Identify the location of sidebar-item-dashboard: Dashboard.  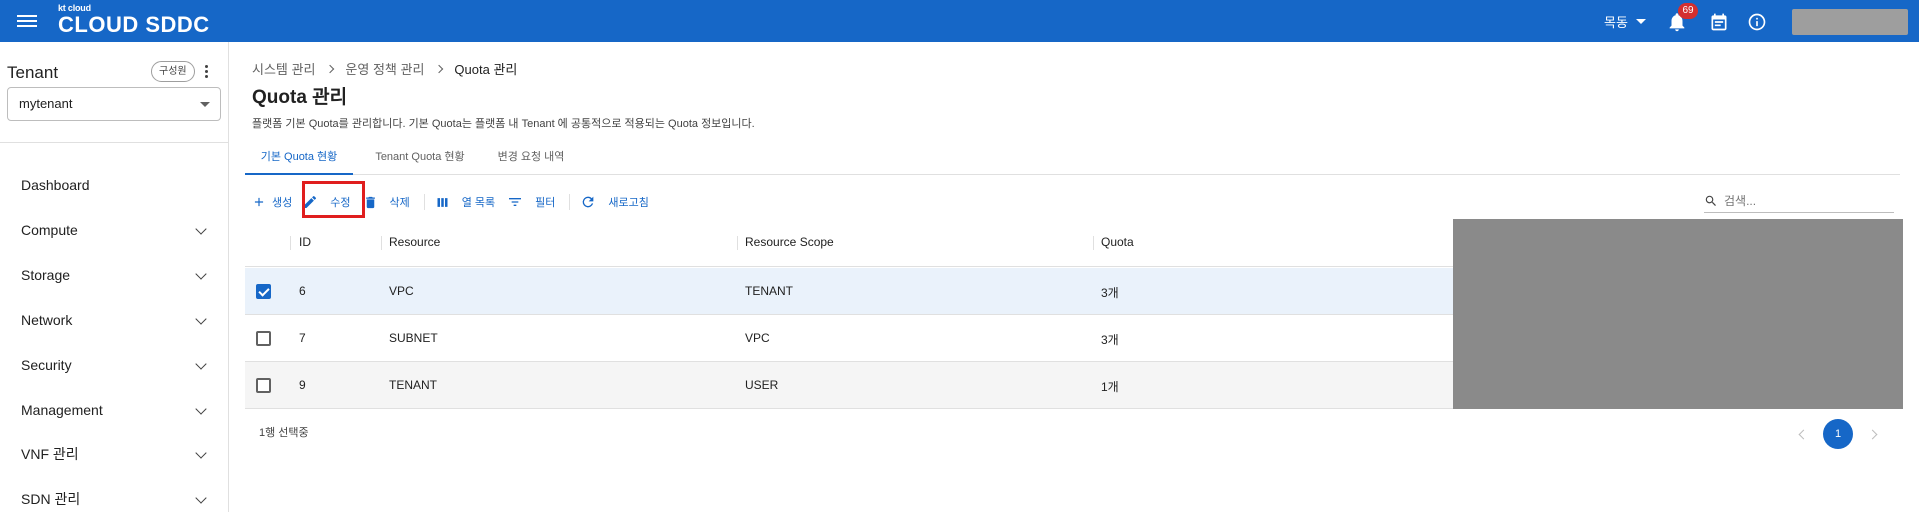
(114, 185).